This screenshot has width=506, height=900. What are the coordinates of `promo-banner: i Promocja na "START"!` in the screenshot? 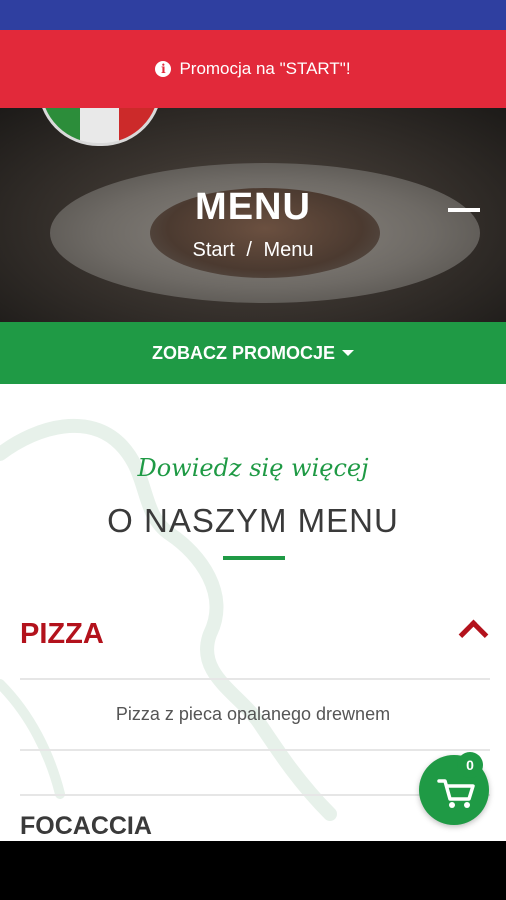 It's located at (253, 69).